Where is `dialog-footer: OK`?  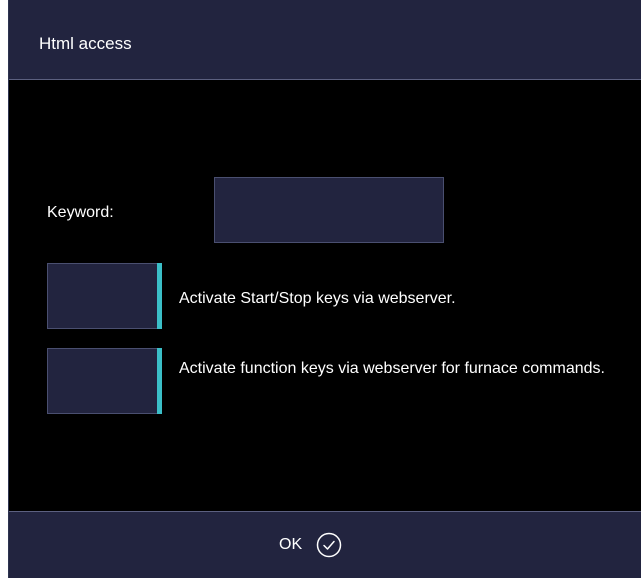
dialog-footer: OK is located at coordinates (325, 544).